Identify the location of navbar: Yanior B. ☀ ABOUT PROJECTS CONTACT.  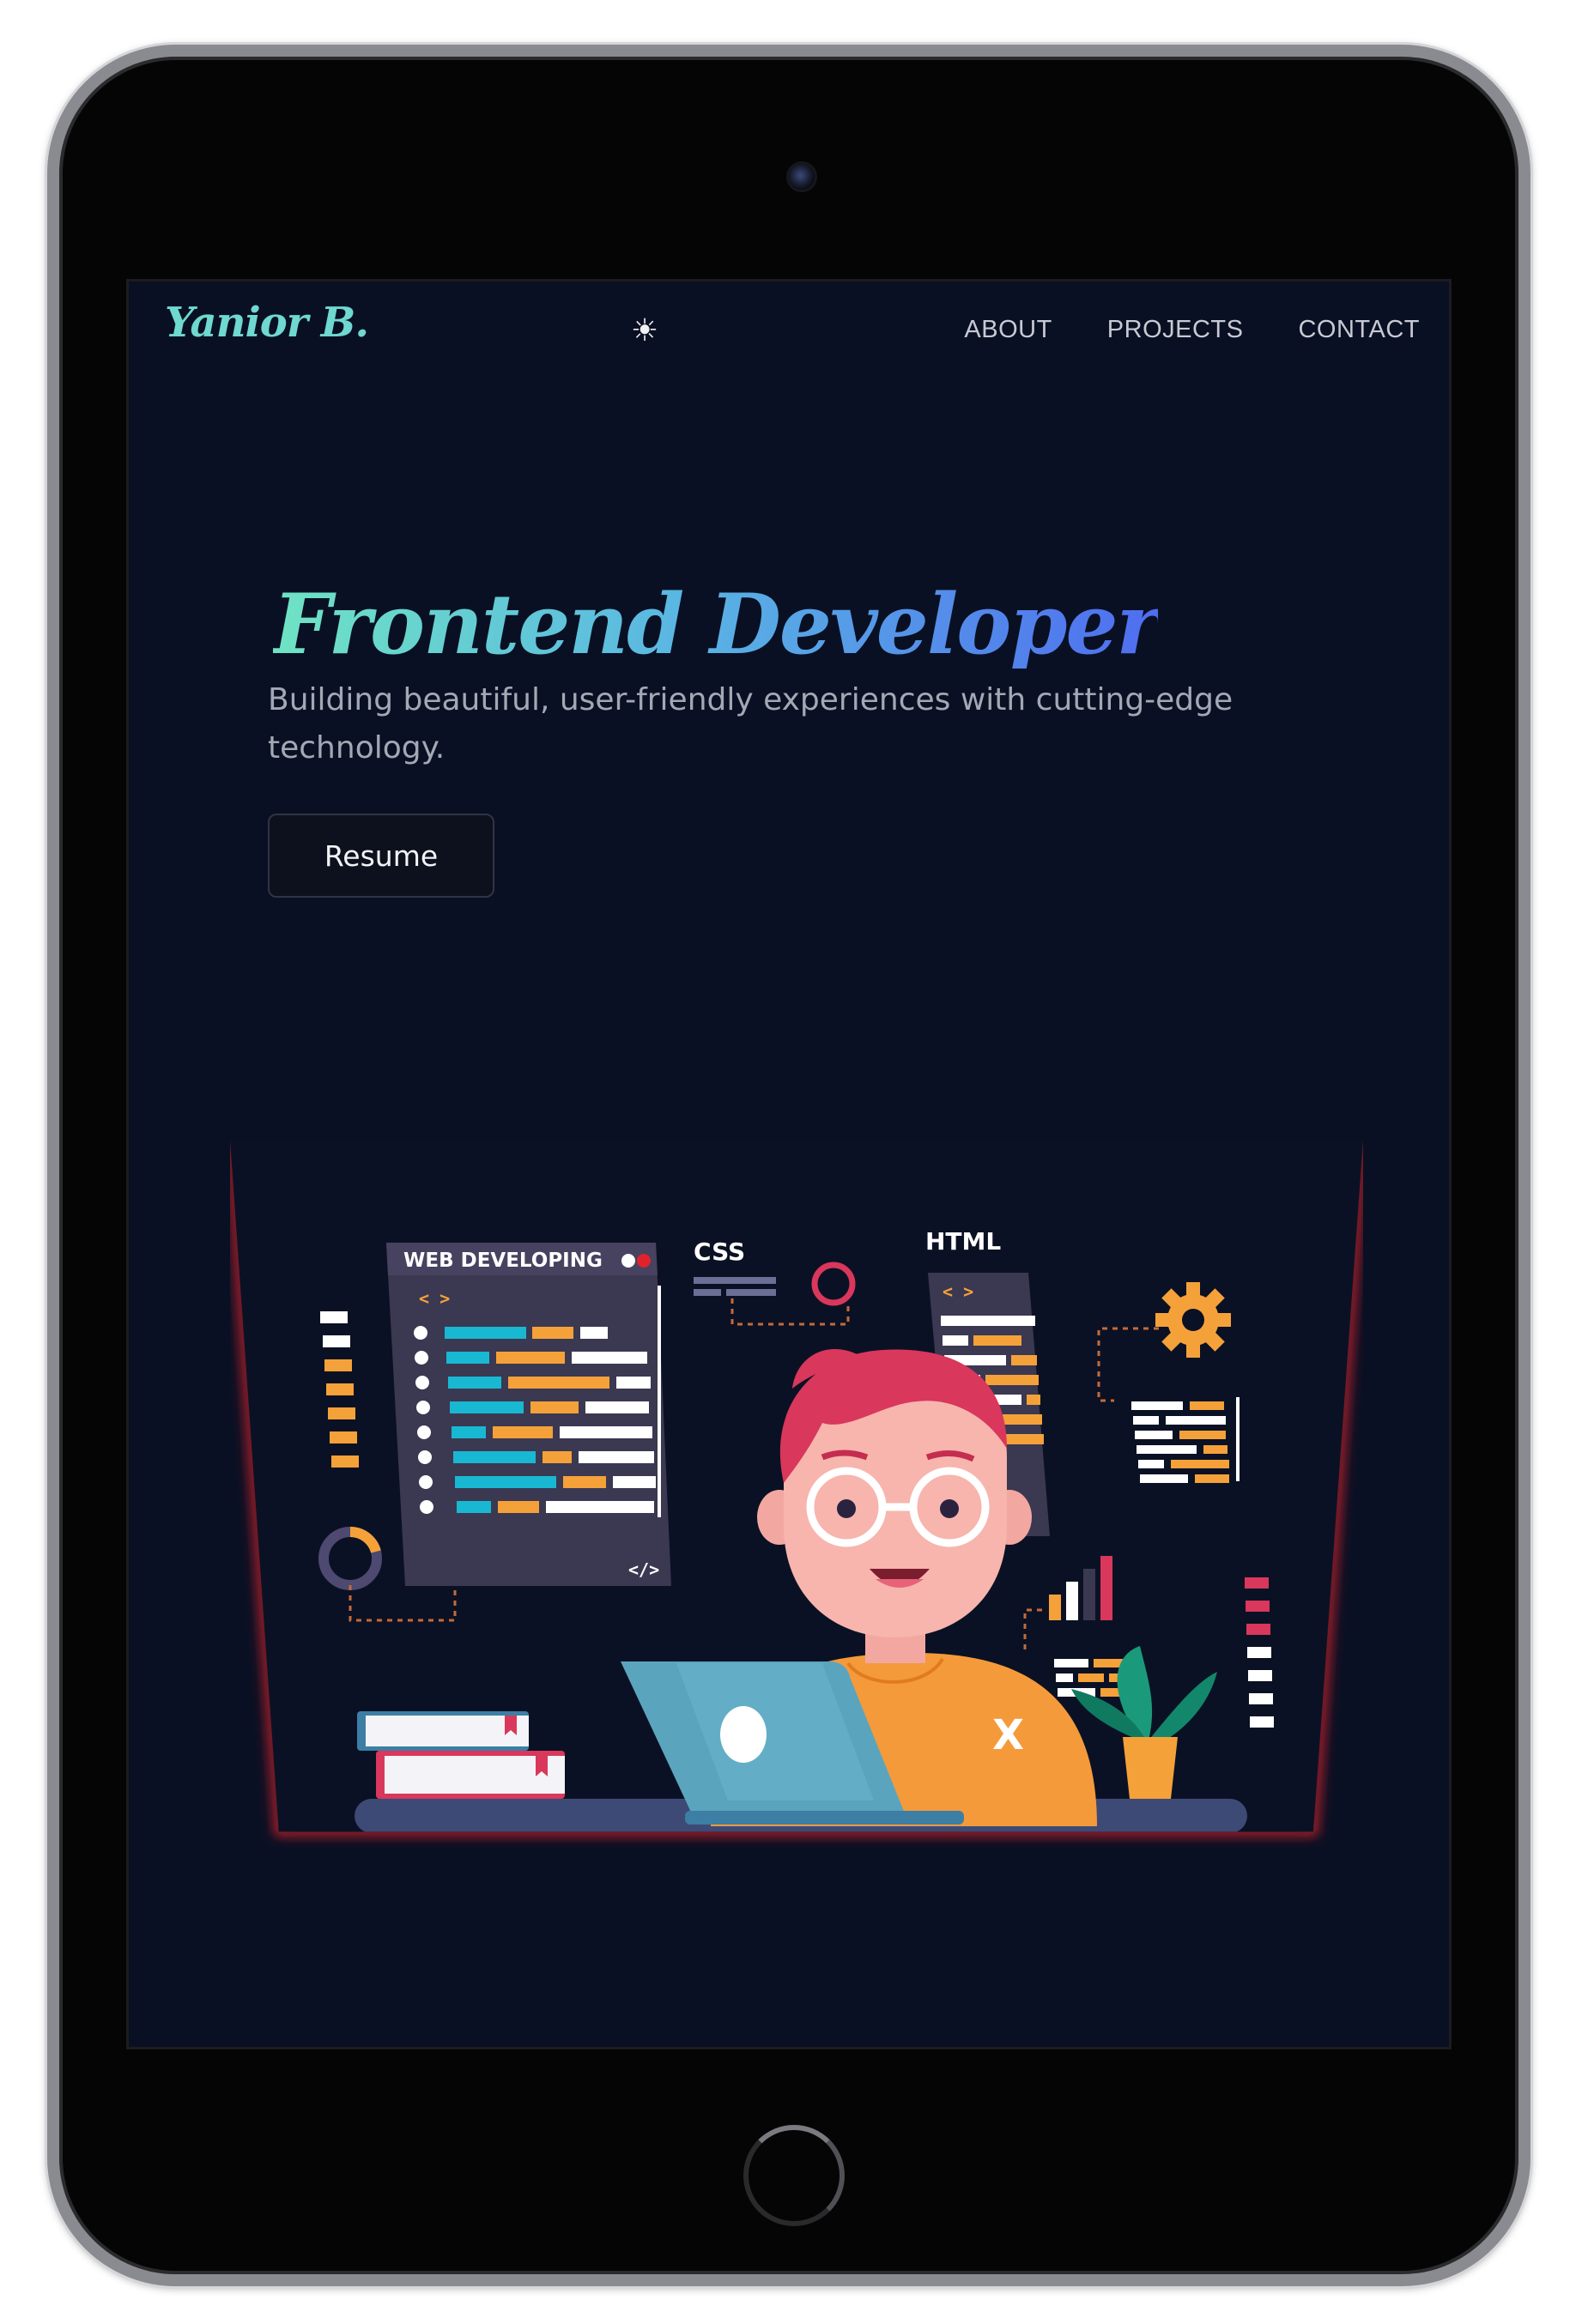
(789, 328).